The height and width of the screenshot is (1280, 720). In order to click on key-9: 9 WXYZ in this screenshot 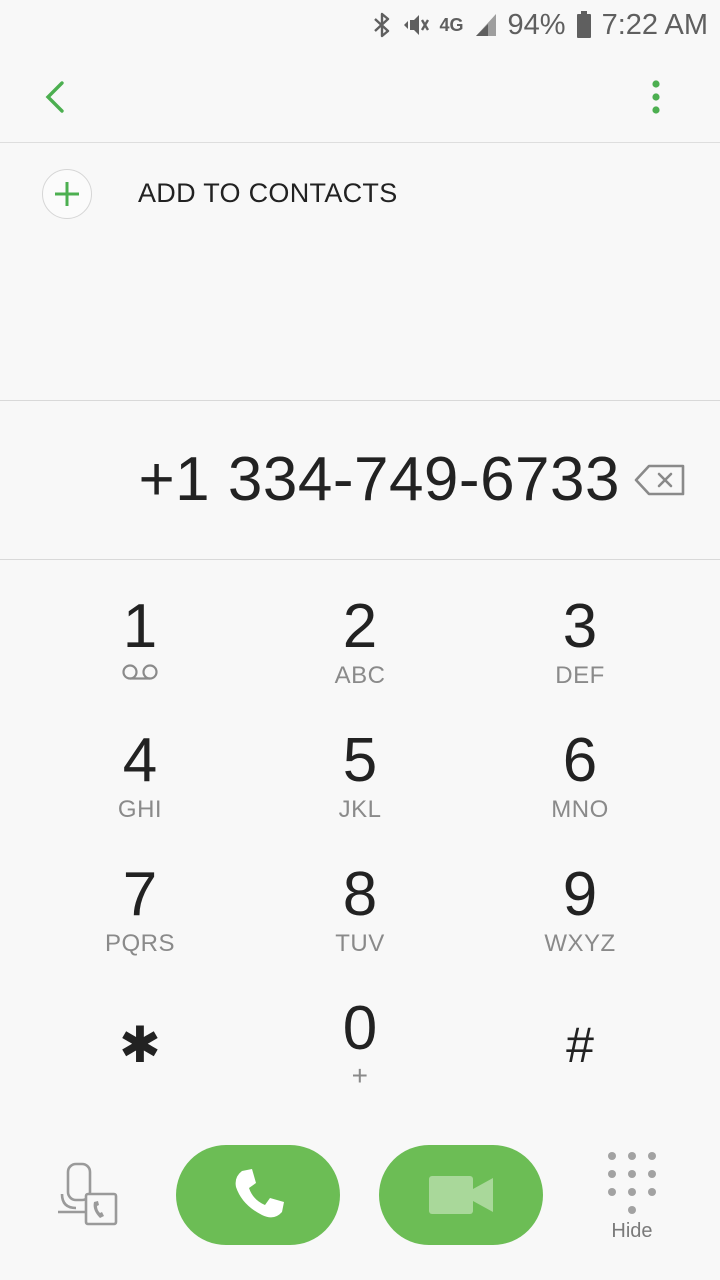, I will do `click(580, 913)`.